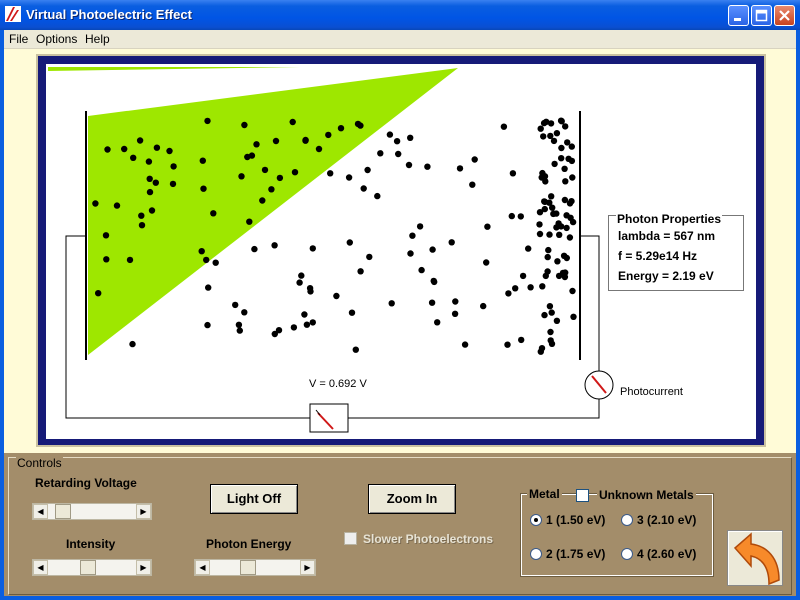 The image size is (800, 600). What do you see at coordinates (646, 495) in the screenshot?
I see `unknown-metals-label: Unknown Metals` at bounding box center [646, 495].